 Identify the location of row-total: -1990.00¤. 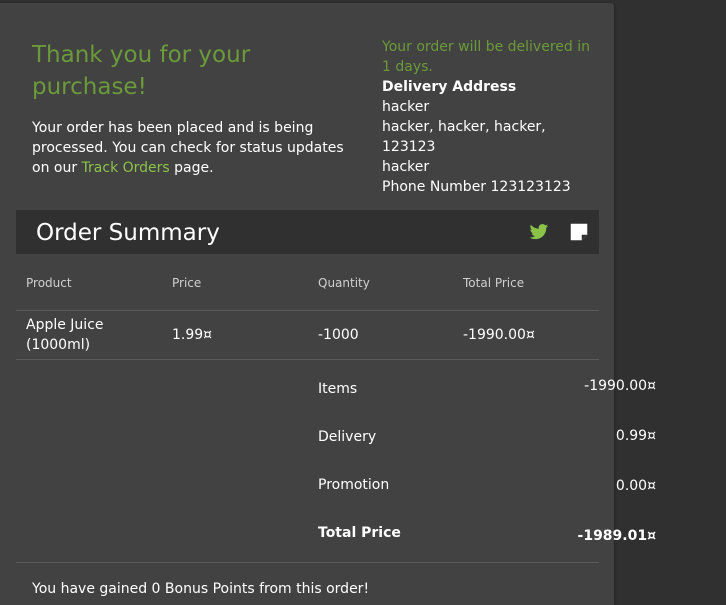
(499, 335).